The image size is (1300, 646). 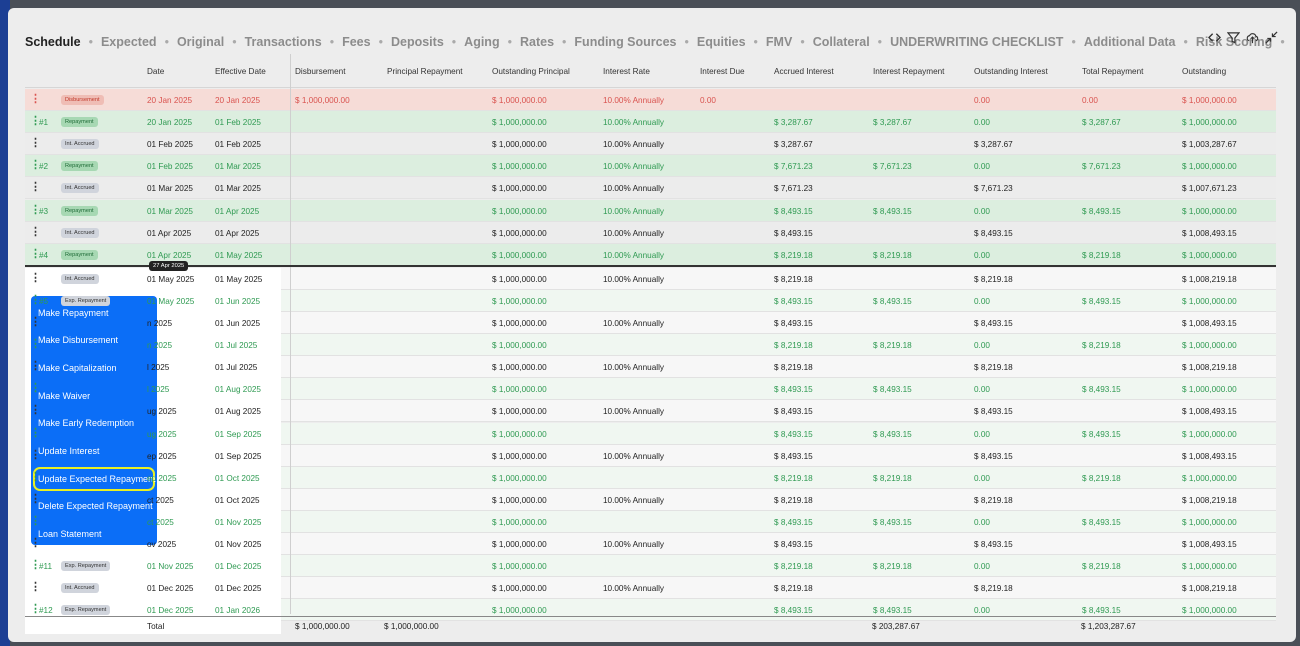 What do you see at coordinates (896, 626) in the screenshot?
I see `total-interest-repayment: $ 203,287.67` at bounding box center [896, 626].